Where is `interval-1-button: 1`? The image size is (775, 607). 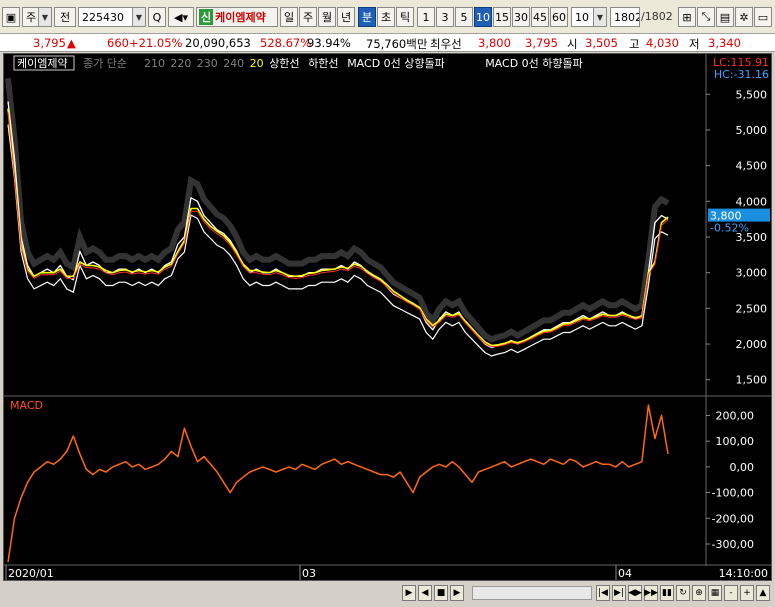 interval-1-button: 1 is located at coordinates (426, 17).